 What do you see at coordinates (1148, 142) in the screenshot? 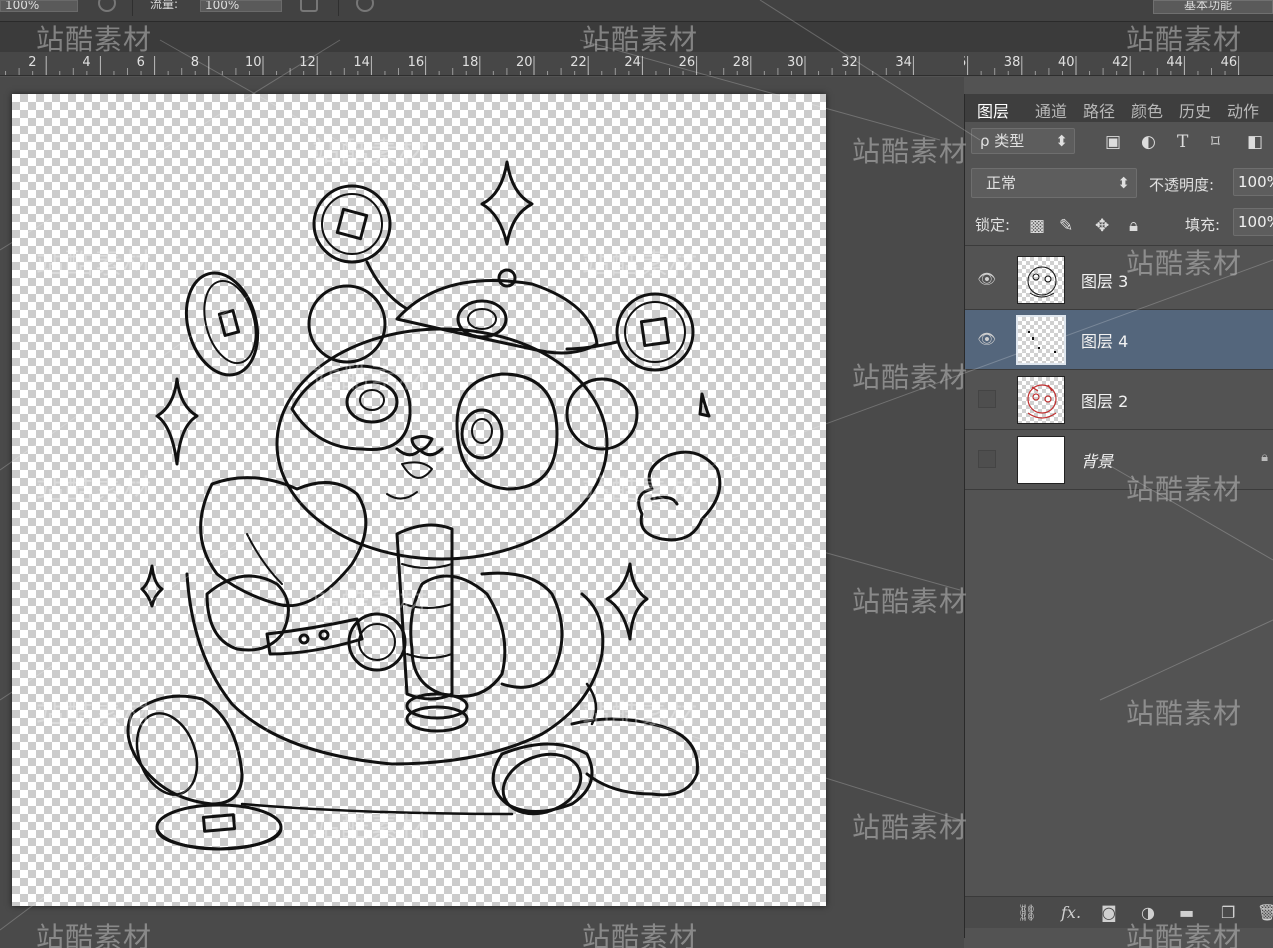
I see `adjustment-filter-icon: ◐` at bounding box center [1148, 142].